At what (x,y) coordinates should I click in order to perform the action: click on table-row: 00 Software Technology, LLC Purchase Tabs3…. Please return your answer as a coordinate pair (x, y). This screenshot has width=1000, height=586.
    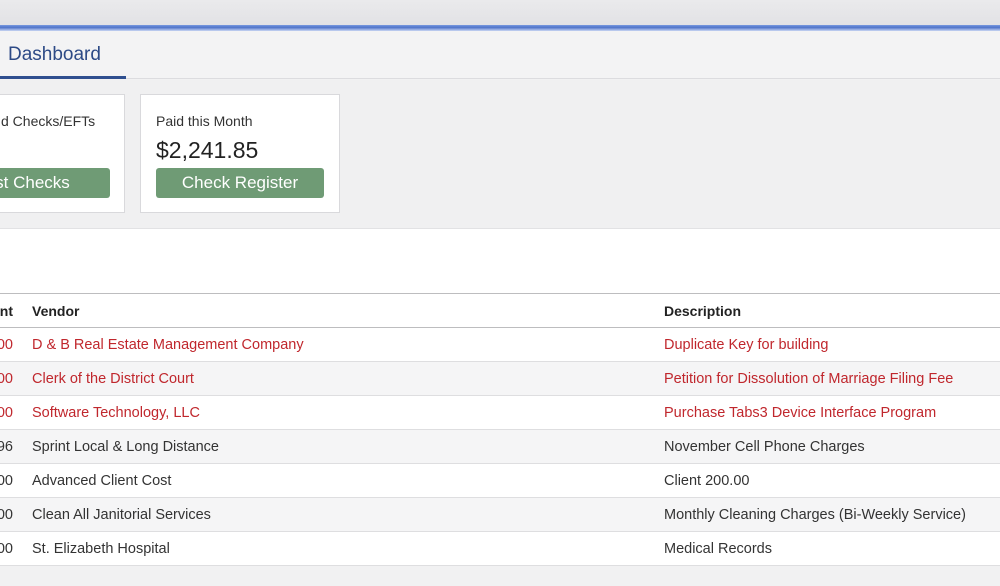
    Looking at the image, I should click on (500, 413).